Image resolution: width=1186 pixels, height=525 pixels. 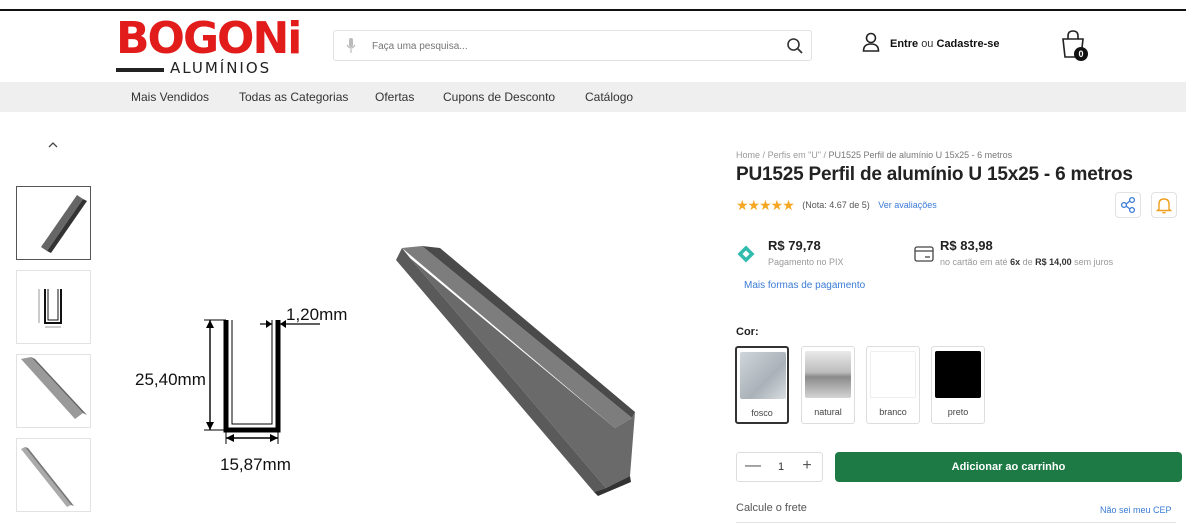 I want to click on pix-label: Pagamento no PIX, so click(x=806, y=262).